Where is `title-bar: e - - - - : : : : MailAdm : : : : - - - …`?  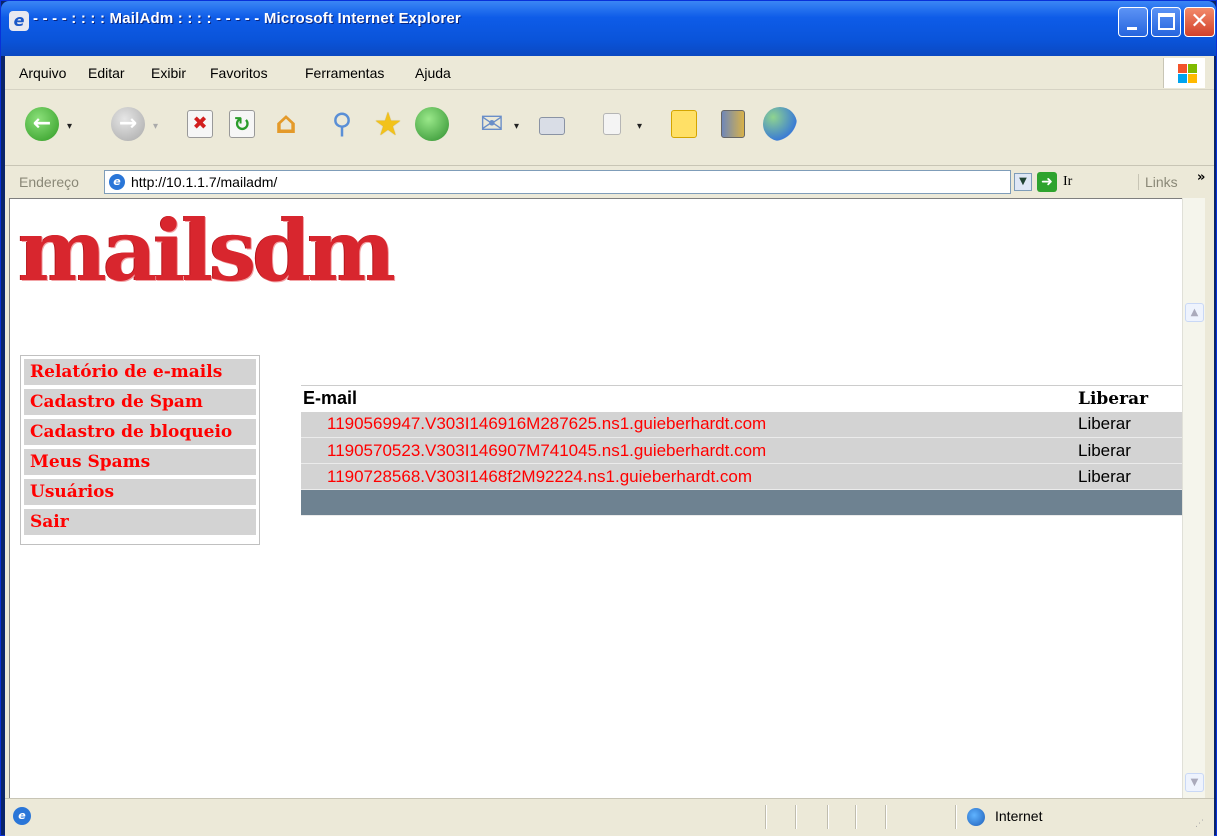
title-bar: e - - - - : : : : MailAdm : : : : - - - … is located at coordinates (608, 28).